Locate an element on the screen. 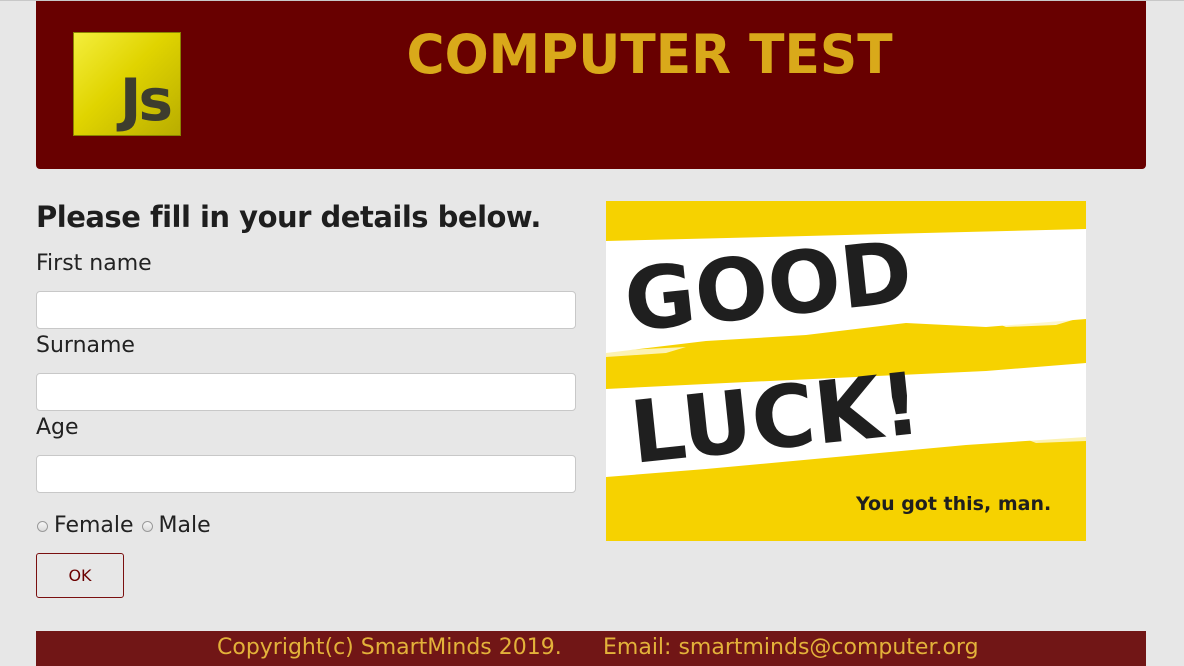  male-label: Male is located at coordinates (184, 525).